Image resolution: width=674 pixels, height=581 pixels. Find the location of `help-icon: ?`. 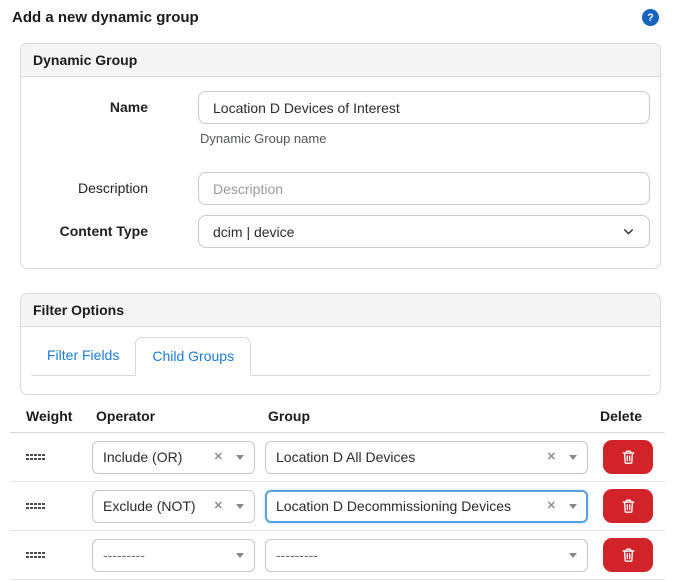

help-icon: ? is located at coordinates (650, 17).